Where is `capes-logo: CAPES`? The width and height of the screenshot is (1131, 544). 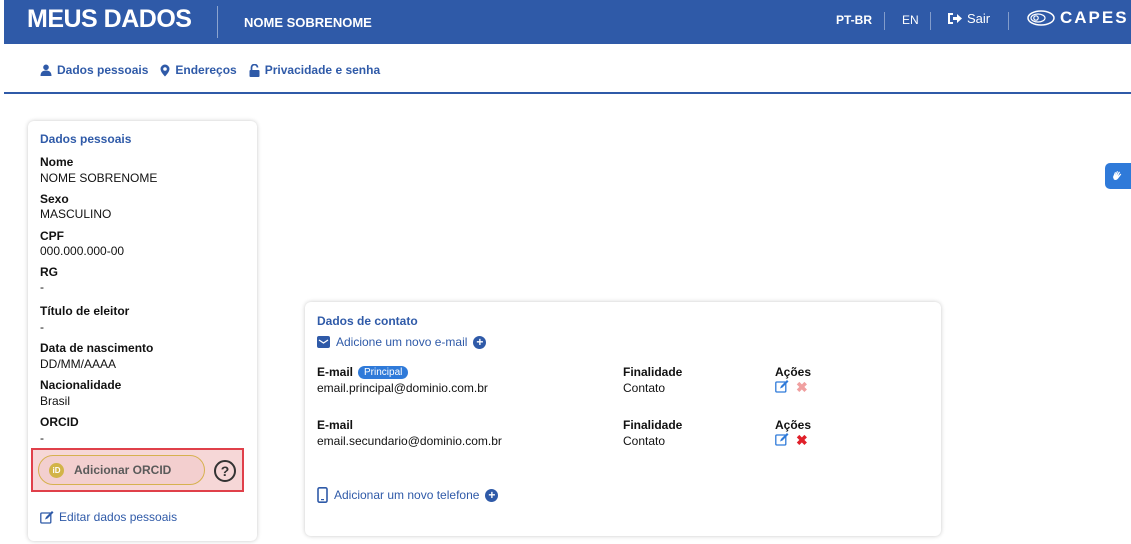 capes-logo: CAPES is located at coordinates (1077, 18).